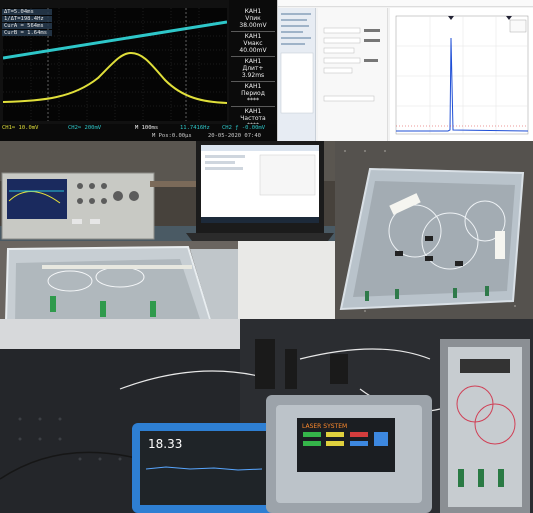 The width and height of the screenshot is (533, 513). I want to click on hud-cursor-a: CurA = 564ms, so click(27, 26).